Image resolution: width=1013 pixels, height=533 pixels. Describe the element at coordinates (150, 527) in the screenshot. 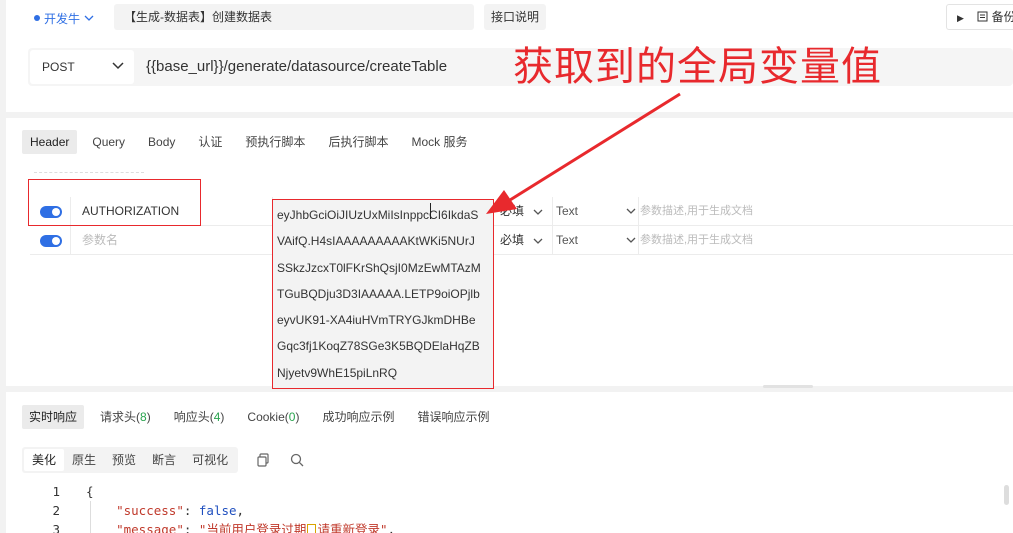

I see `json-key: "message"` at that location.